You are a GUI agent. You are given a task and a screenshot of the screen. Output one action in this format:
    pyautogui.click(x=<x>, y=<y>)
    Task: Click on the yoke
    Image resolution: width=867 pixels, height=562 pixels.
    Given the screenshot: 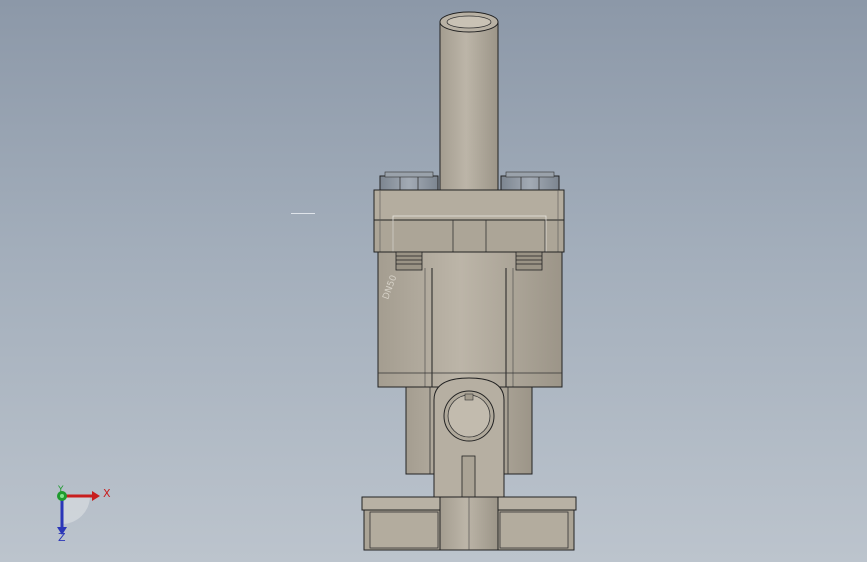 What is the action you would take?
    pyautogui.click(x=469, y=438)
    